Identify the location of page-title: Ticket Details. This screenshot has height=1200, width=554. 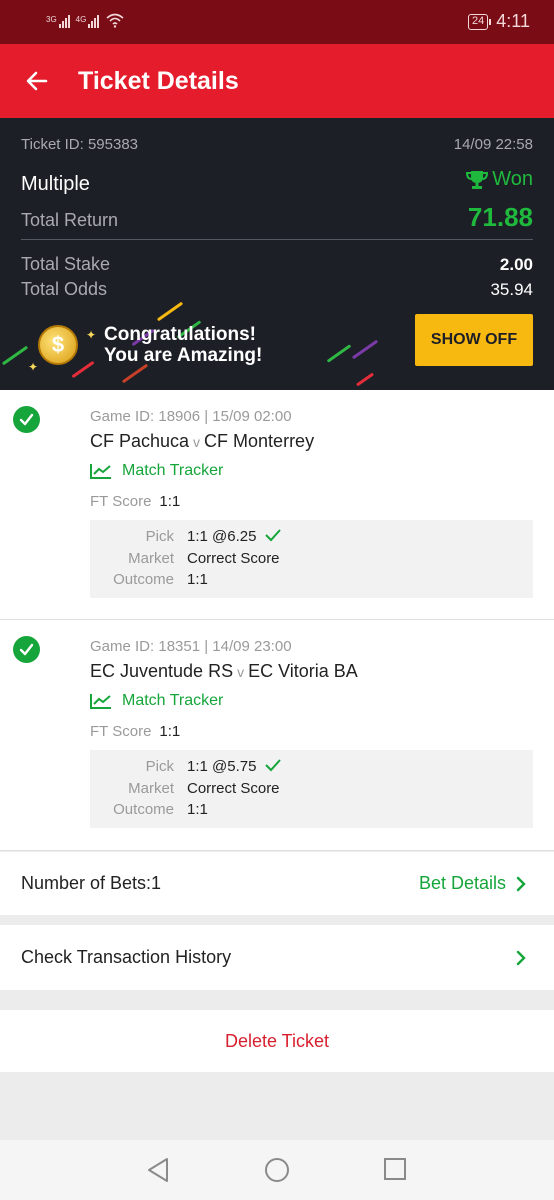
(158, 80).